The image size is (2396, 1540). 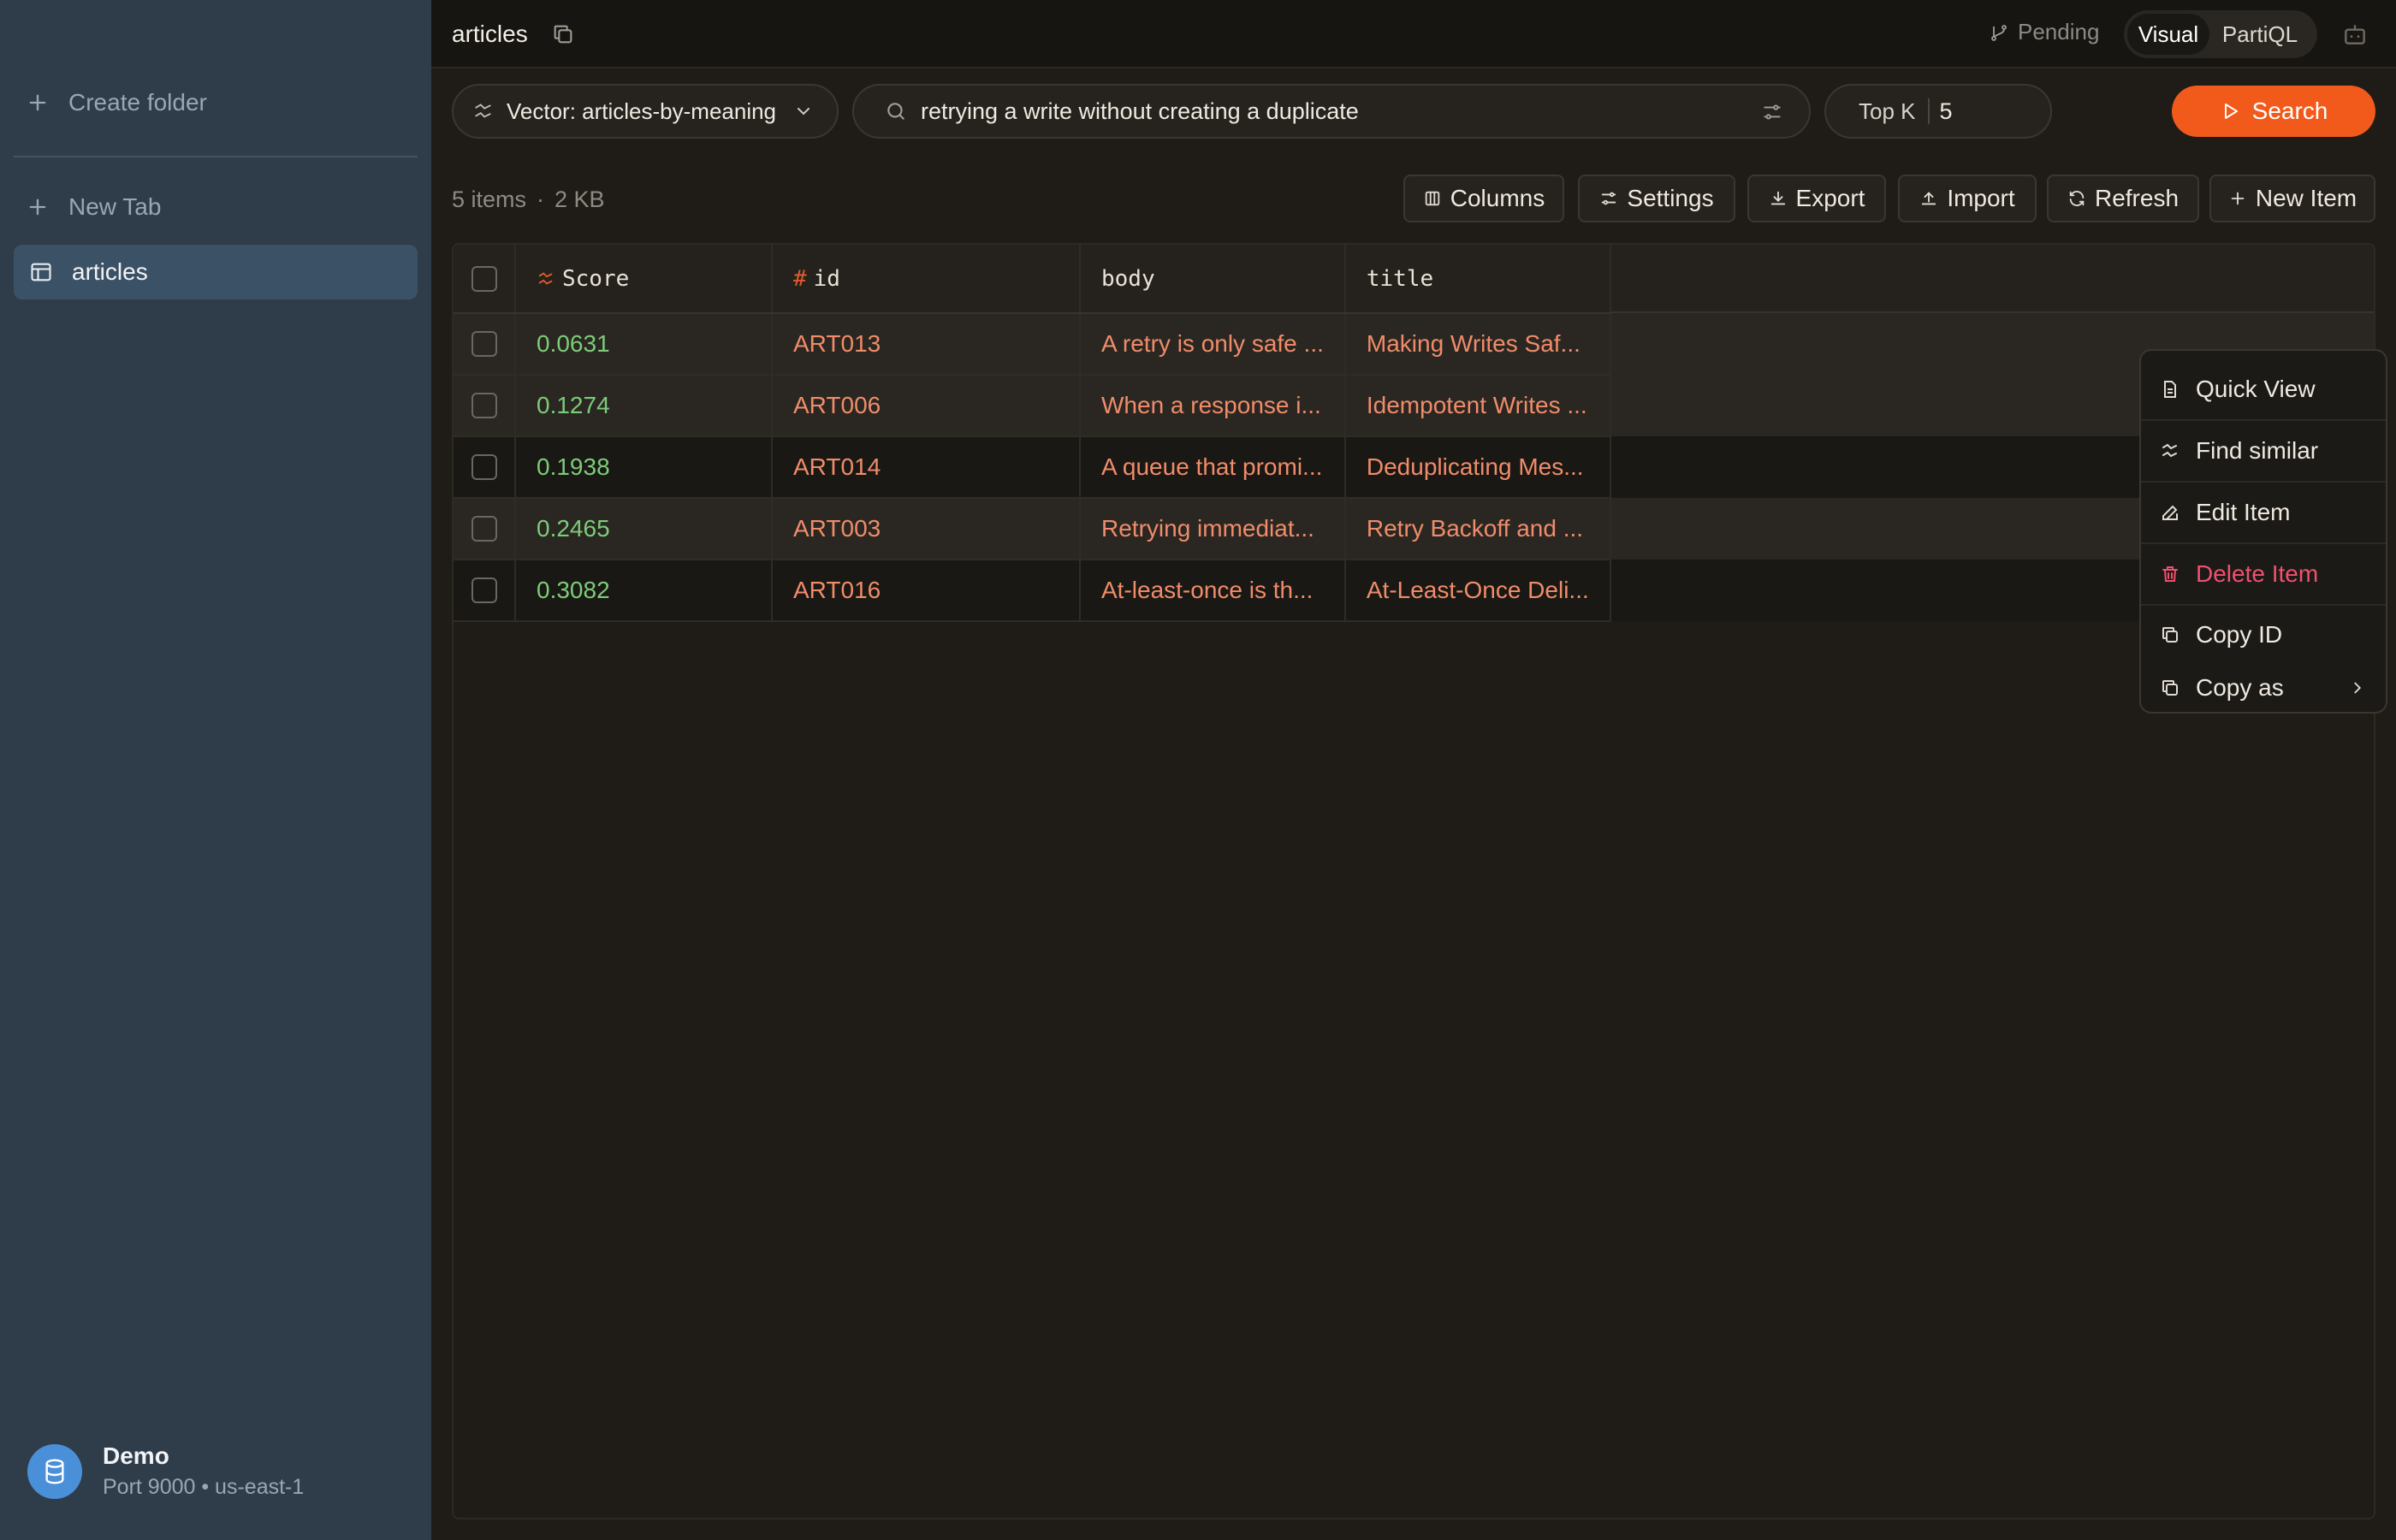 I want to click on menu-item-edit-item: Edit Item, so click(x=2263, y=513).